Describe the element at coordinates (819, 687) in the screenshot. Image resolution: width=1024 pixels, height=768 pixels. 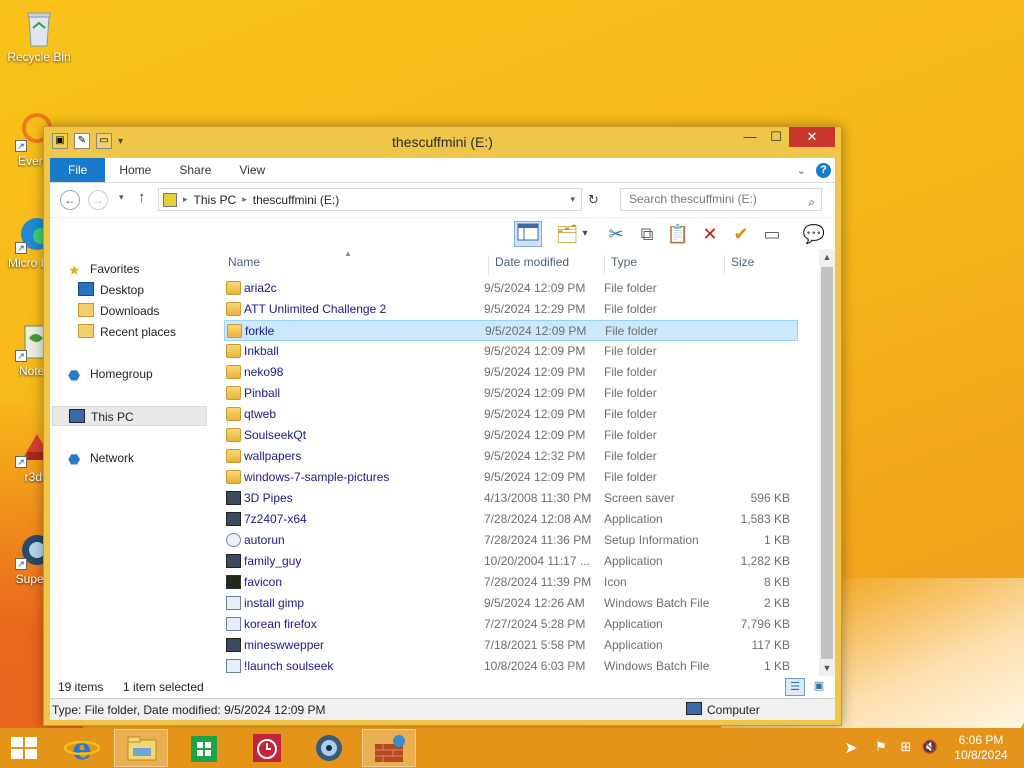
I see `large-icons-view-icon: ▣` at that location.